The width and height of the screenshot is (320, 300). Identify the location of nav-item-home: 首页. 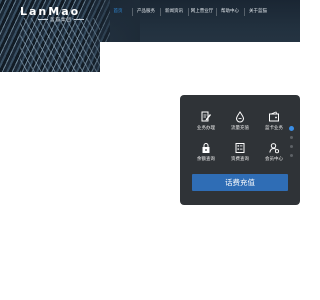
(118, 12).